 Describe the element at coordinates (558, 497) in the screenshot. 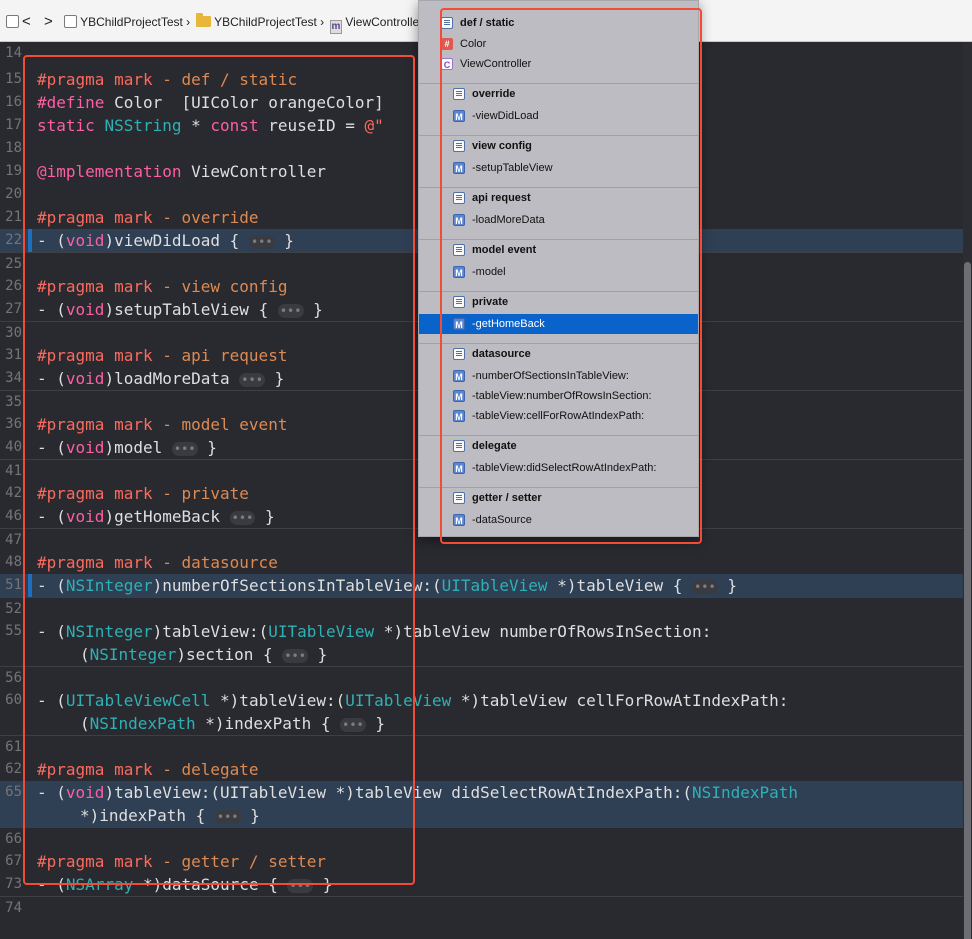

I see `menu-section-getter-setter: getter / setter` at that location.